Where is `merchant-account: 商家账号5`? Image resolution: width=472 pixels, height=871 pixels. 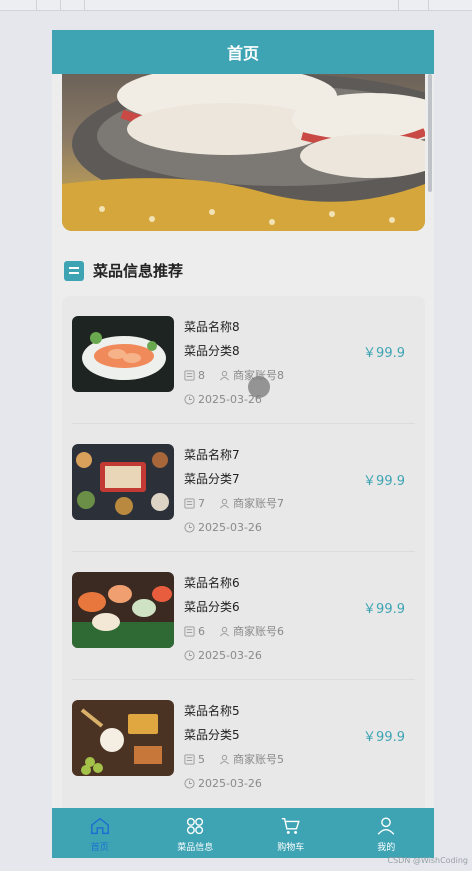
merchant-account: 商家账号5 is located at coordinates (258, 759).